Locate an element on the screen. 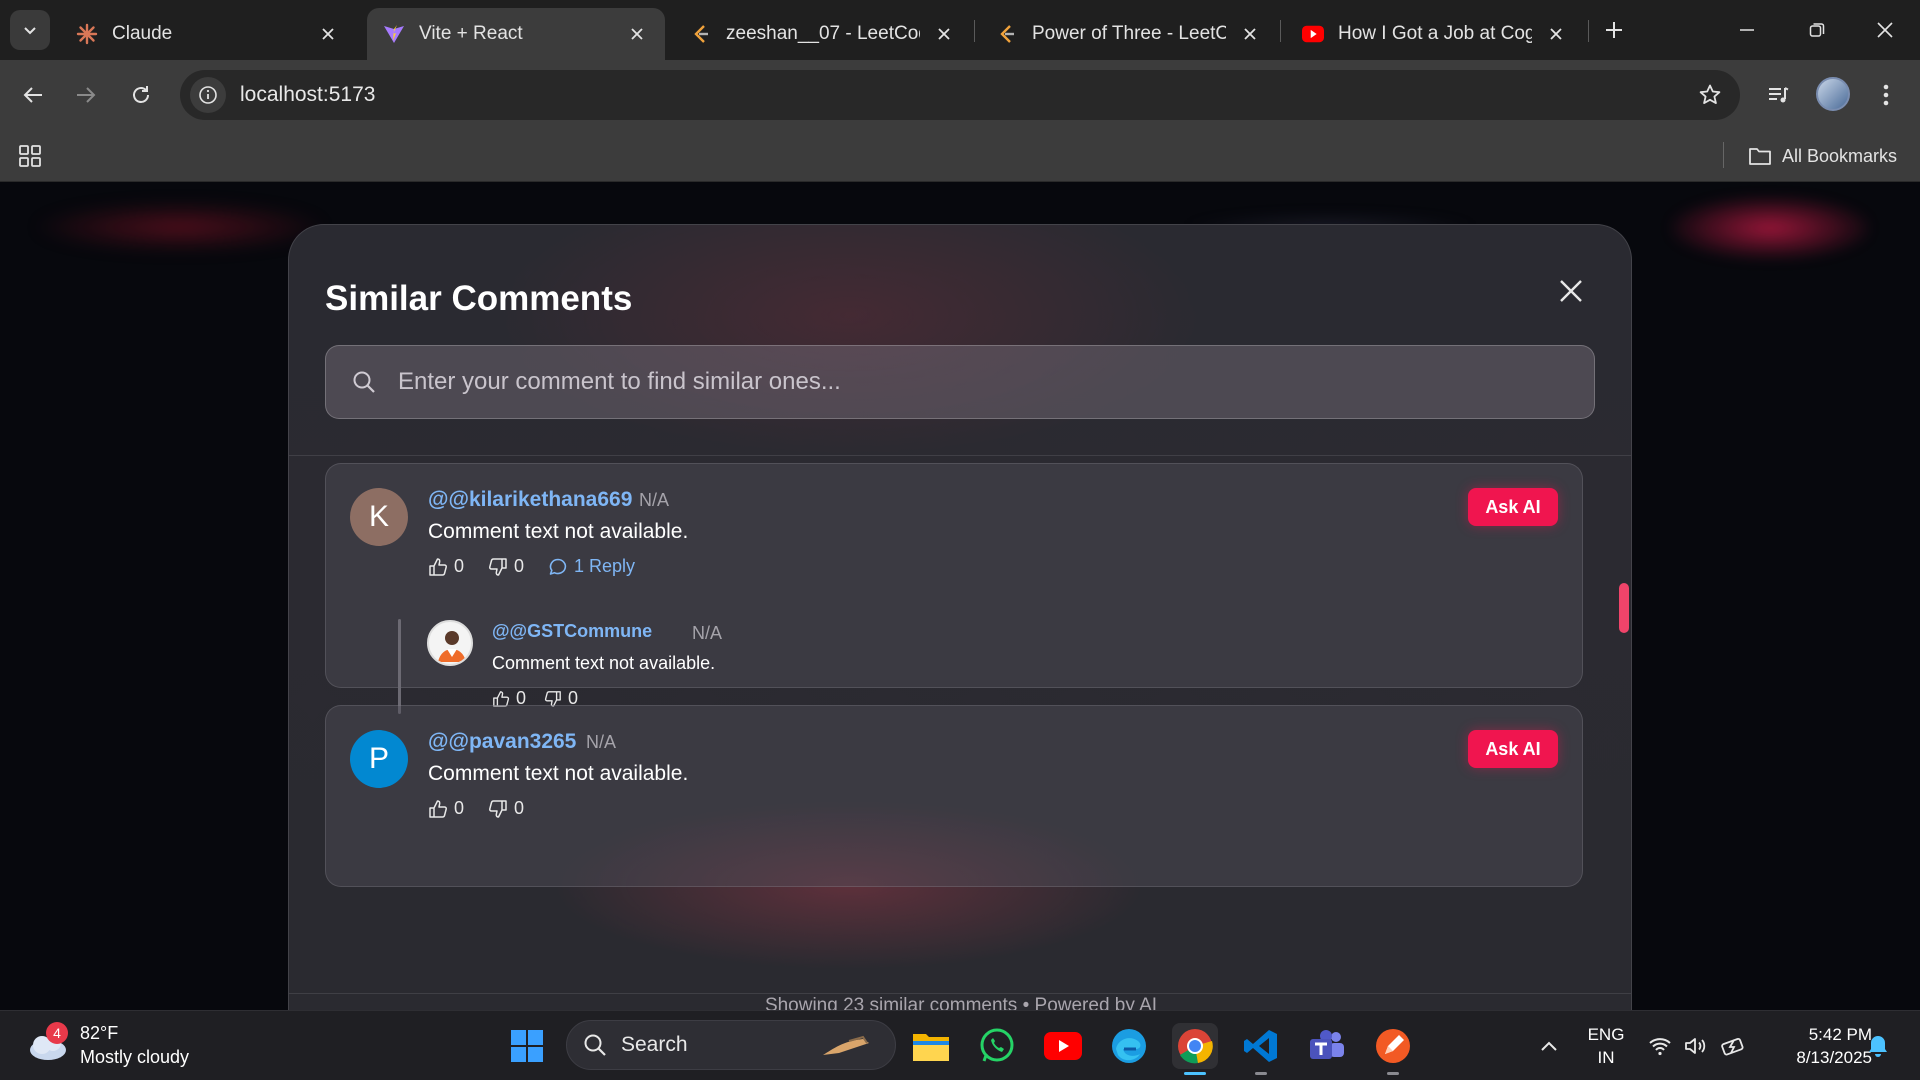 This screenshot has width=1920, height=1080. bookmarks-divider is located at coordinates (1723, 155).